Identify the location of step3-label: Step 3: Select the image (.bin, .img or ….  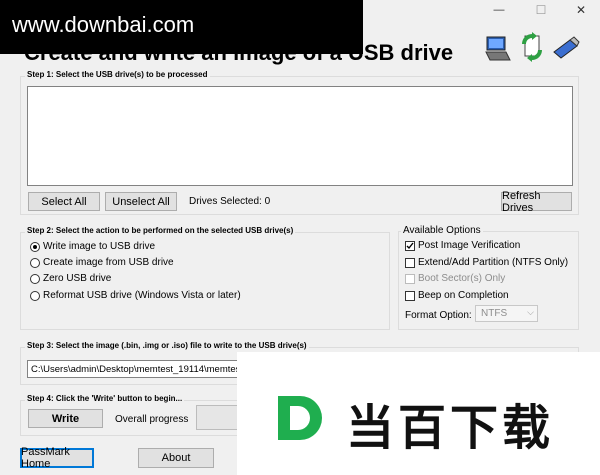
(167, 345).